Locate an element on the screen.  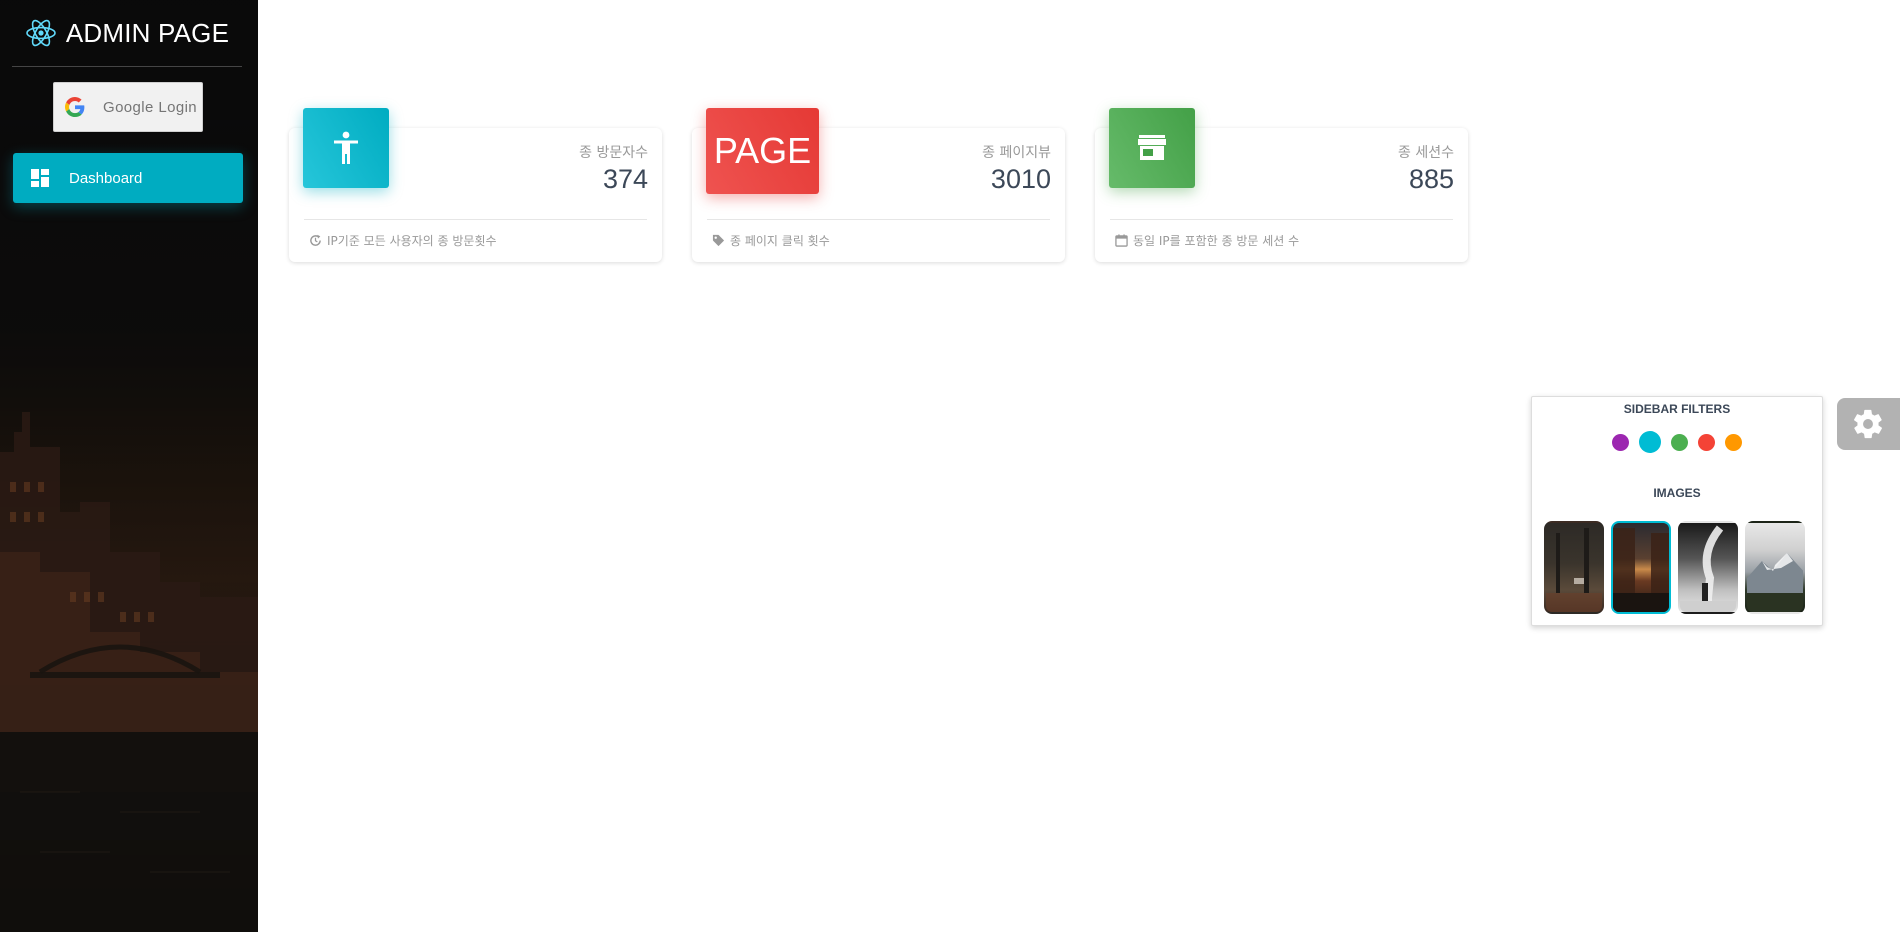
sidebar-filters-title: SIDEBAR FILTERS is located at coordinates (1677, 409).